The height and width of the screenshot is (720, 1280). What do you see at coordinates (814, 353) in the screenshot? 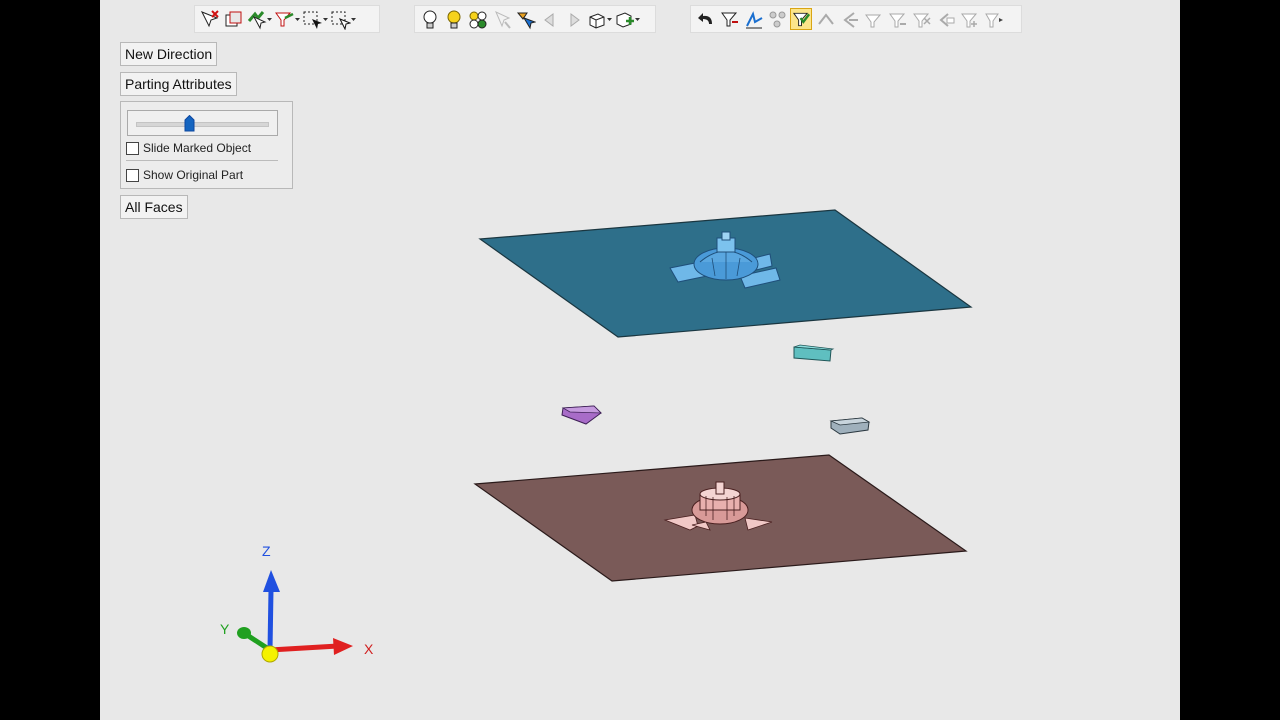
I see `slider-block-teal` at bounding box center [814, 353].